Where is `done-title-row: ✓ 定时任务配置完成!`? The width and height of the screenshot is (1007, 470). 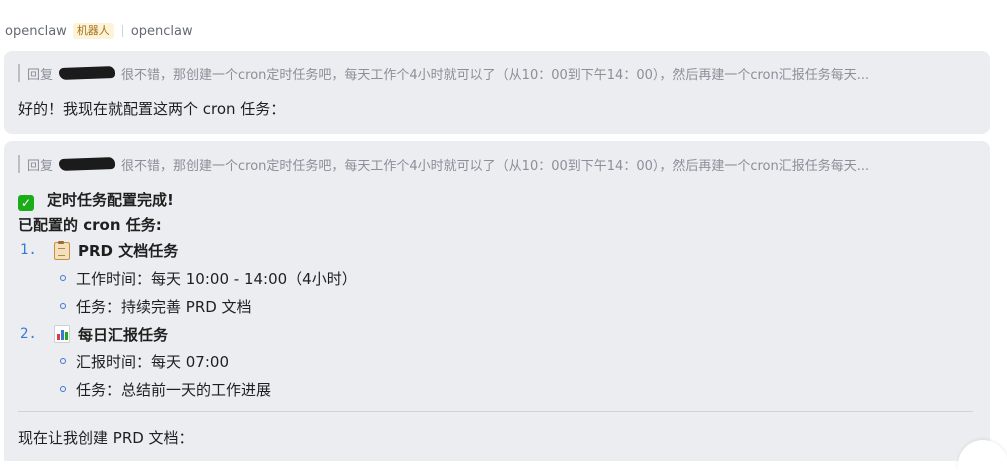
done-title-row: ✓ 定时任务配置完成! is located at coordinates (96, 200).